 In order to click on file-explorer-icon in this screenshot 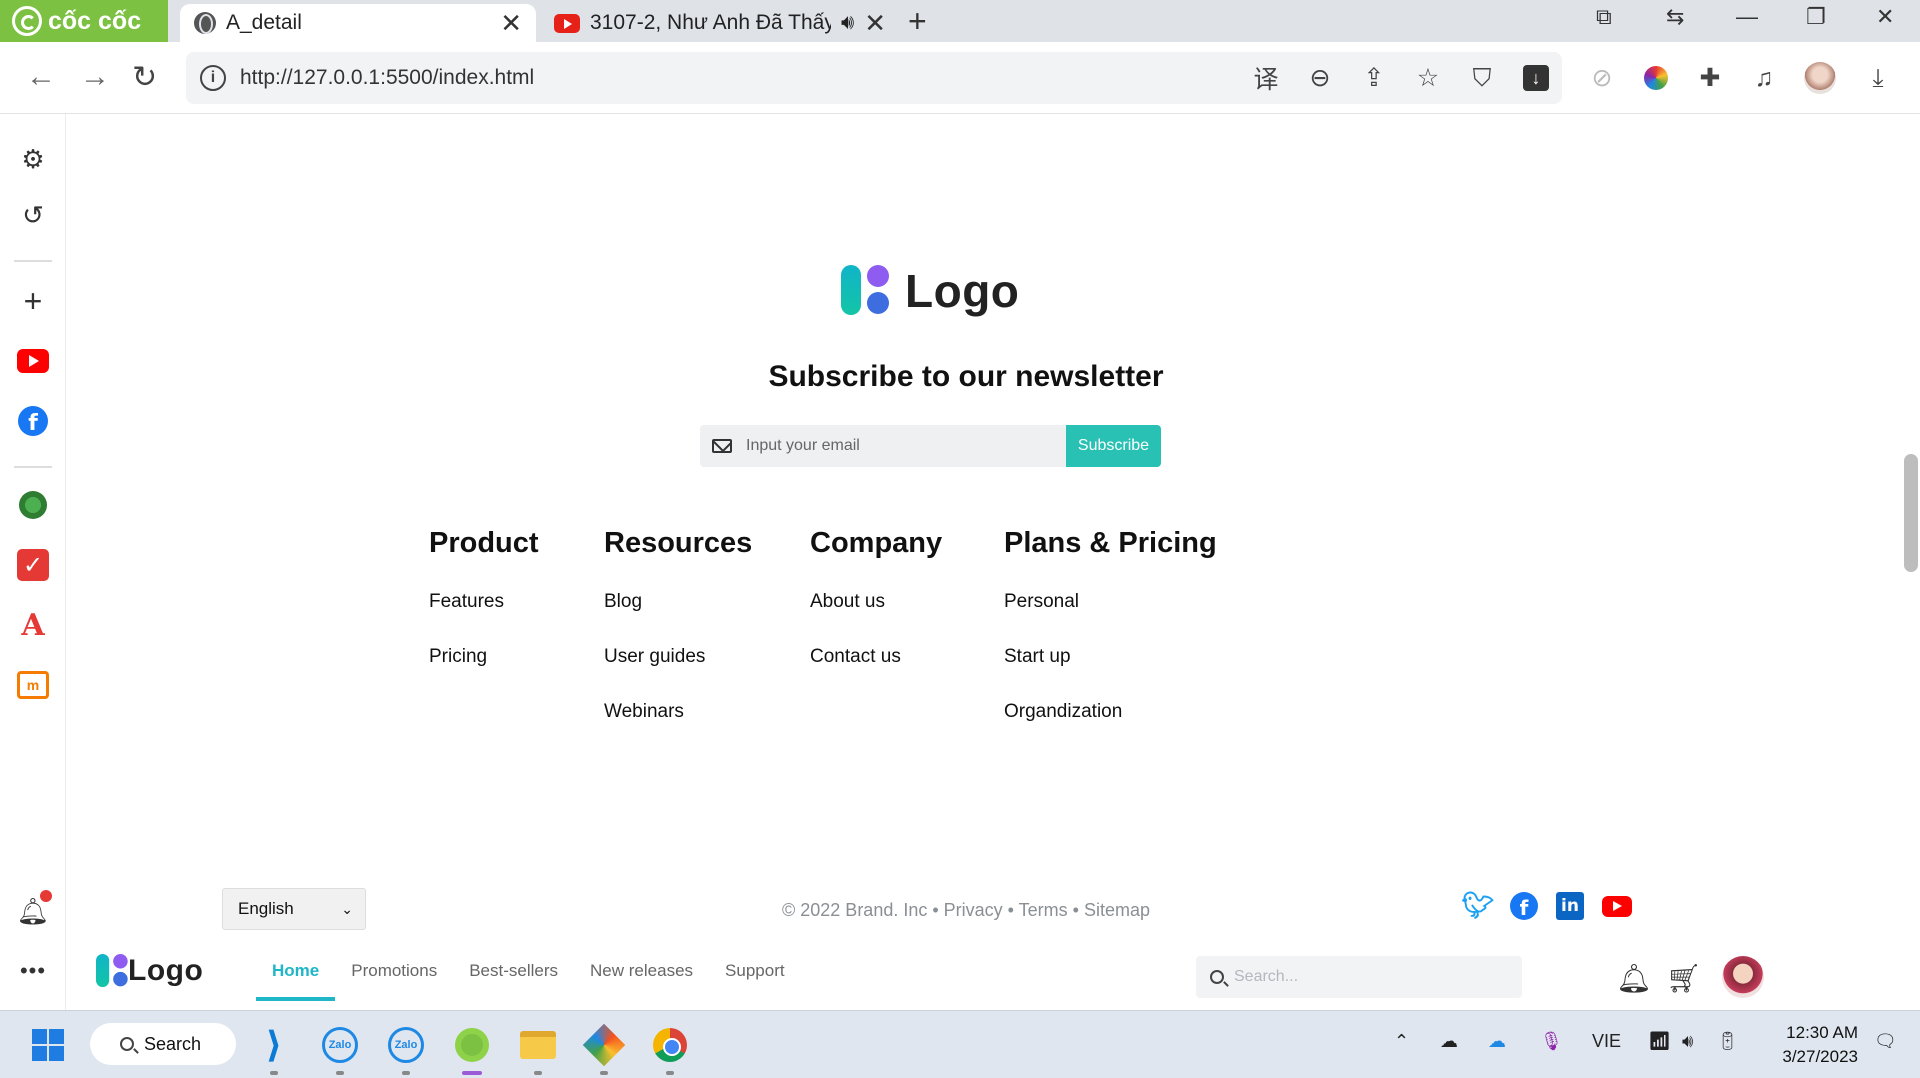, I will do `click(538, 1050)`.